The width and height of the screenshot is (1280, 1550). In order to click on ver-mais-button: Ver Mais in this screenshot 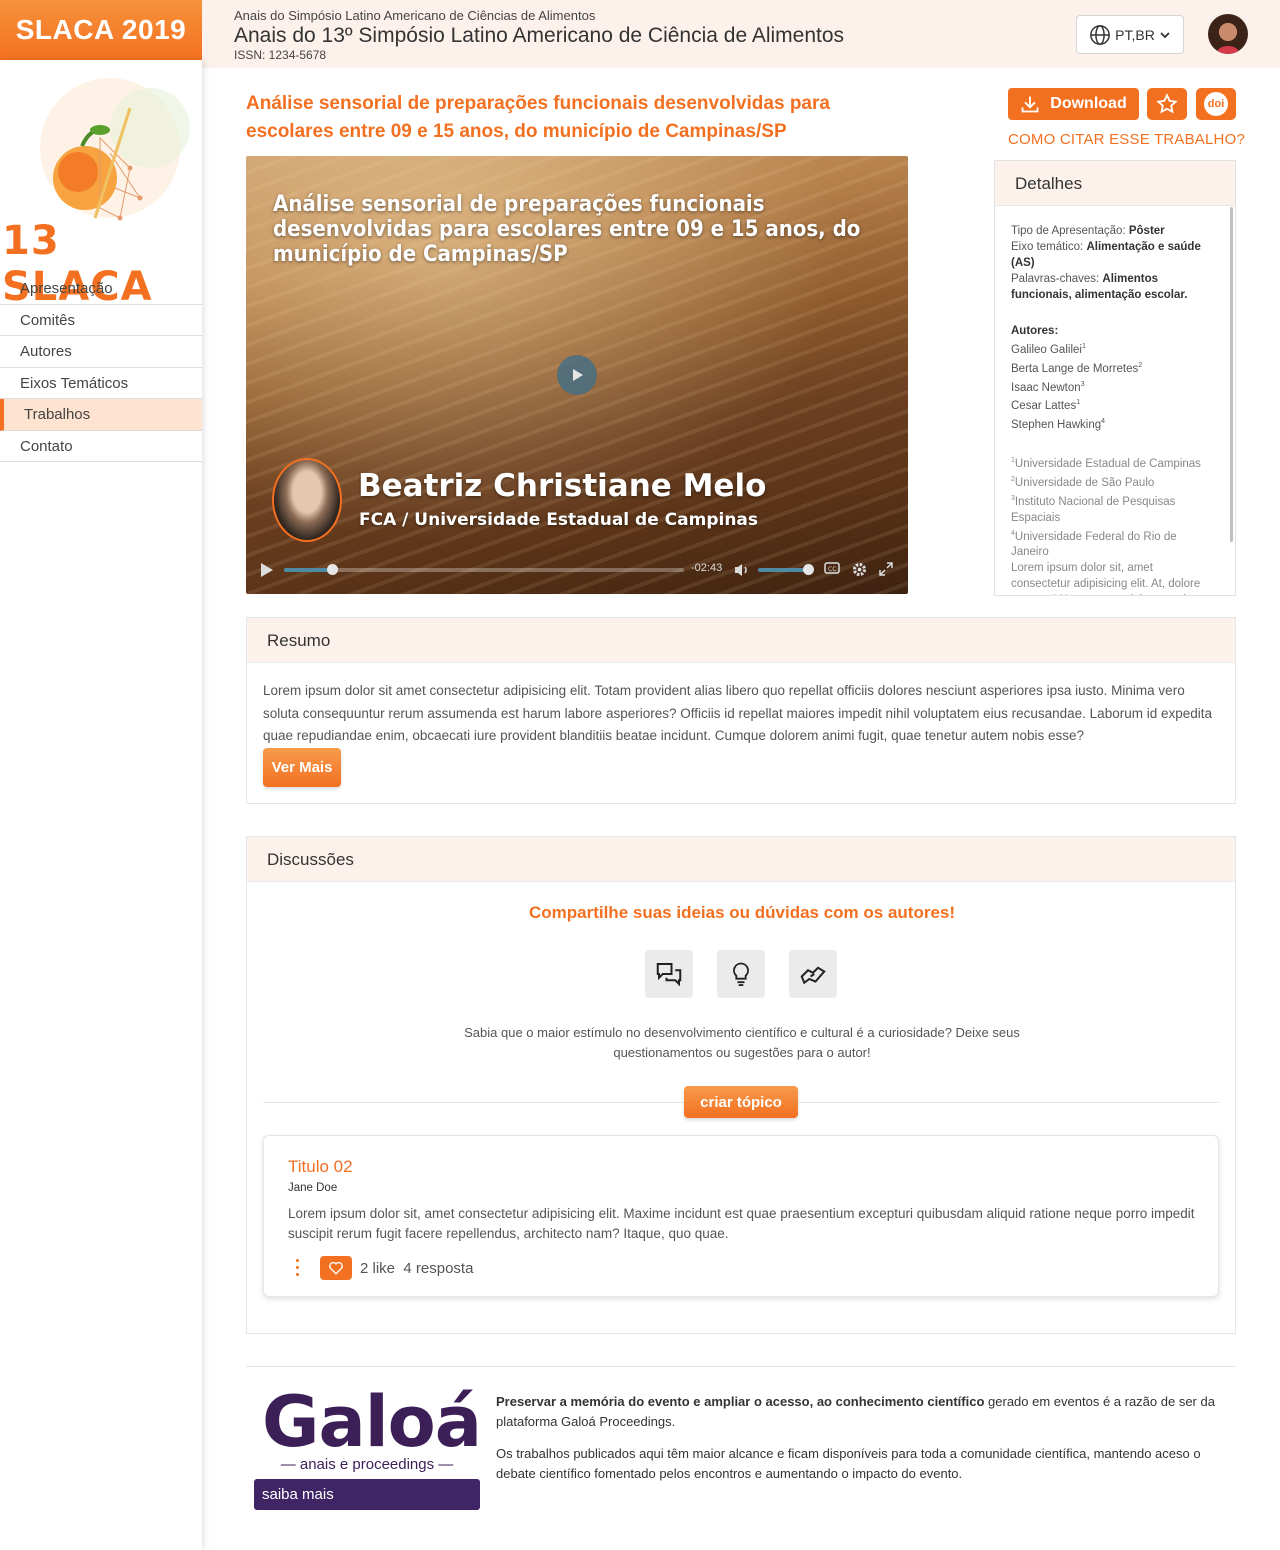, I will do `click(302, 767)`.